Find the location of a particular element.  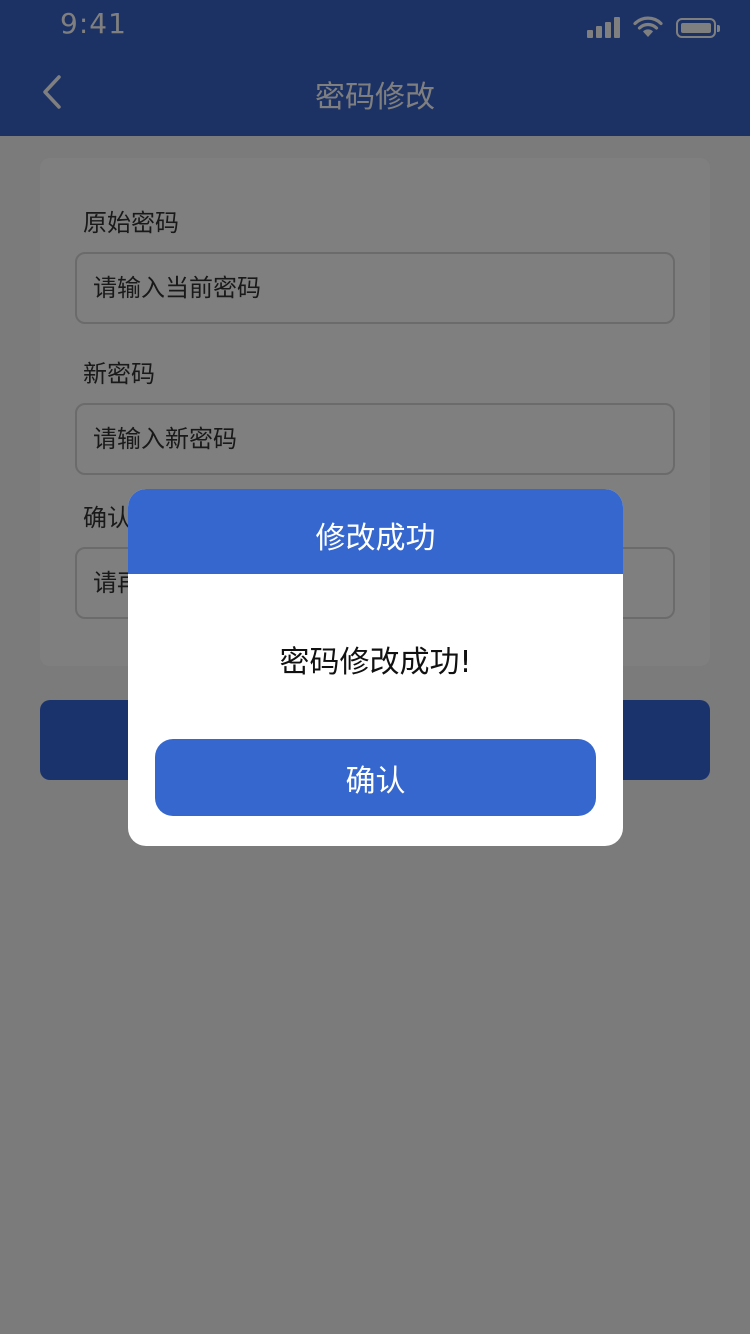

dialog-header: 修改成功 is located at coordinates (375, 531).